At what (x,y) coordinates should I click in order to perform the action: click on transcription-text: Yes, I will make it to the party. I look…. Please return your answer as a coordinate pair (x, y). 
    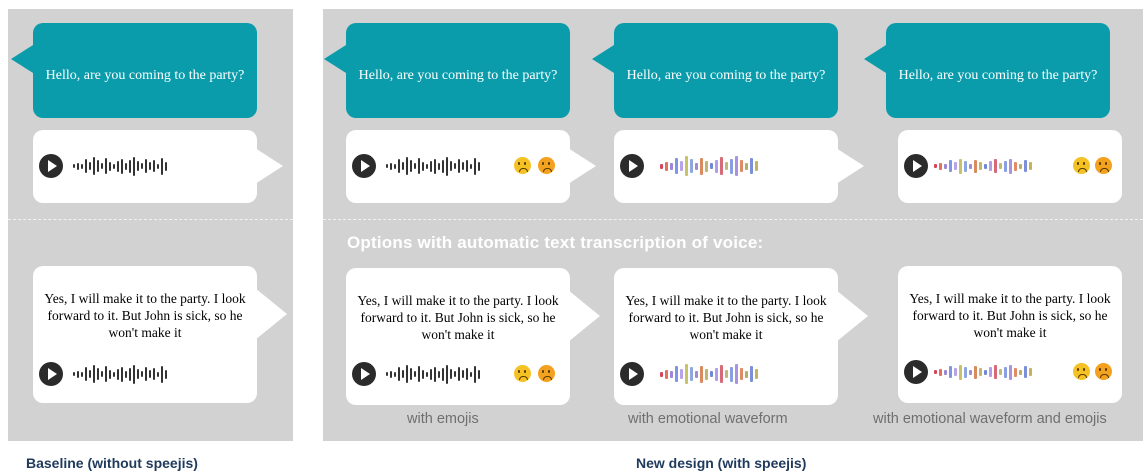
    Looking at the image, I should click on (726, 317).